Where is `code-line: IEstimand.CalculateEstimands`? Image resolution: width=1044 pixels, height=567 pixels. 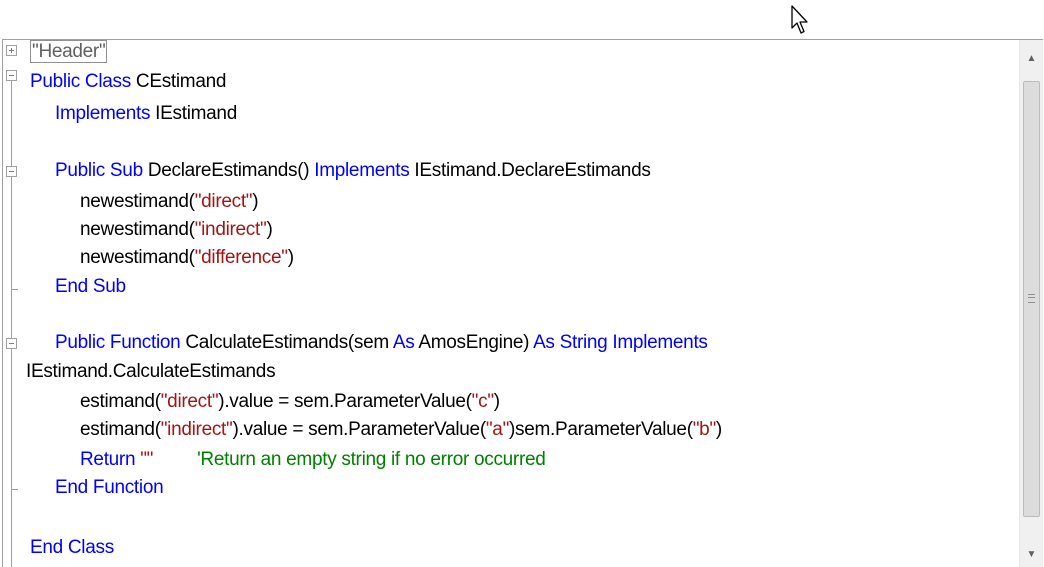 code-line: IEstimand.CalculateEstimands is located at coordinates (151, 372).